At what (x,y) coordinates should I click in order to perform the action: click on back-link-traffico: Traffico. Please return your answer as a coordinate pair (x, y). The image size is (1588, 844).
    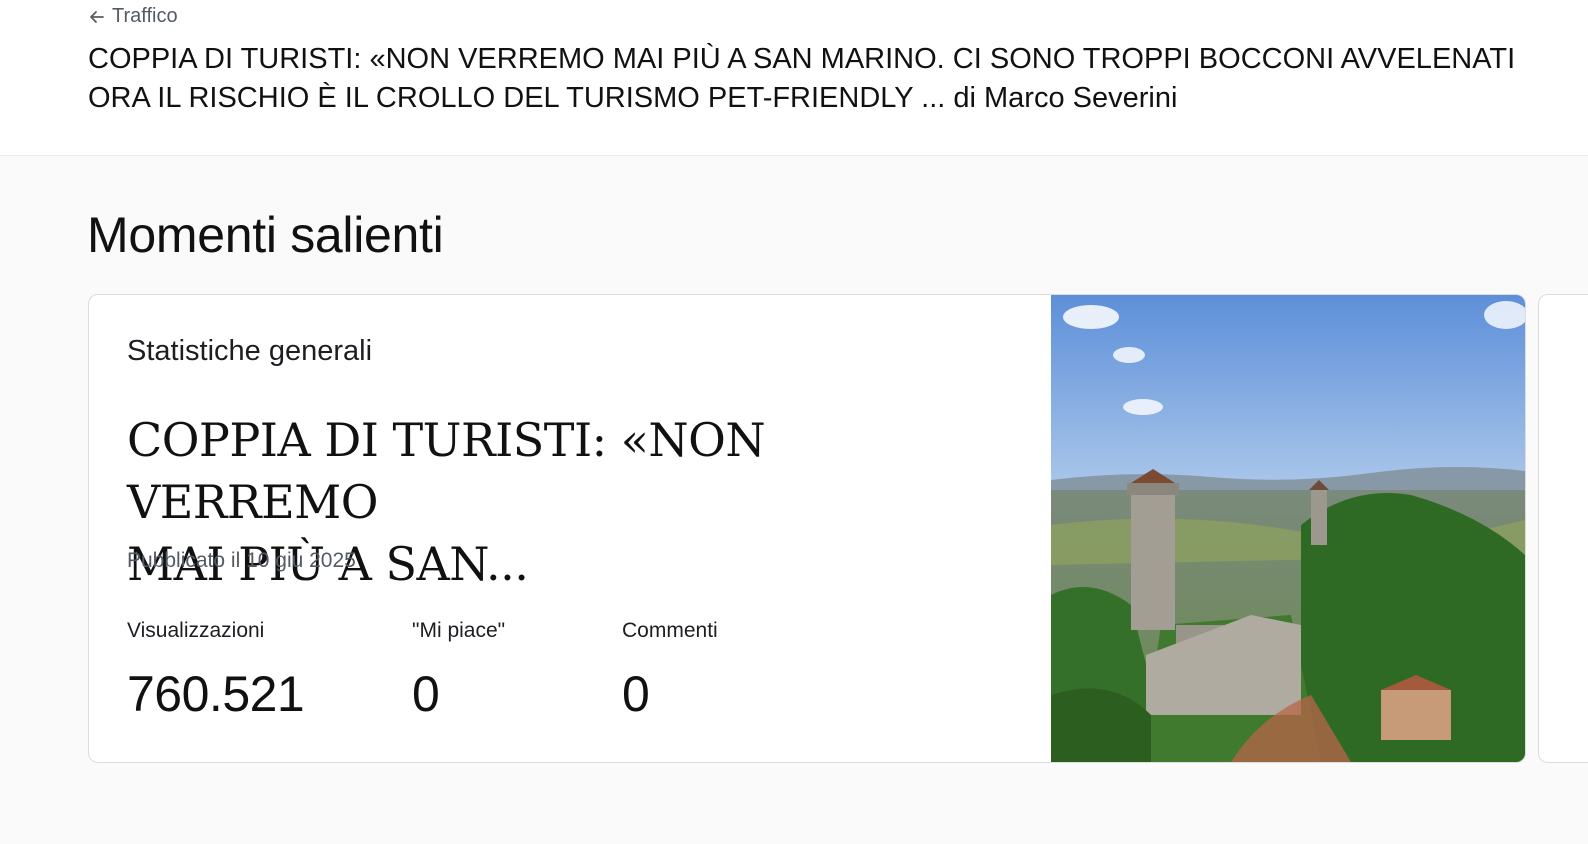
    Looking at the image, I should click on (133, 16).